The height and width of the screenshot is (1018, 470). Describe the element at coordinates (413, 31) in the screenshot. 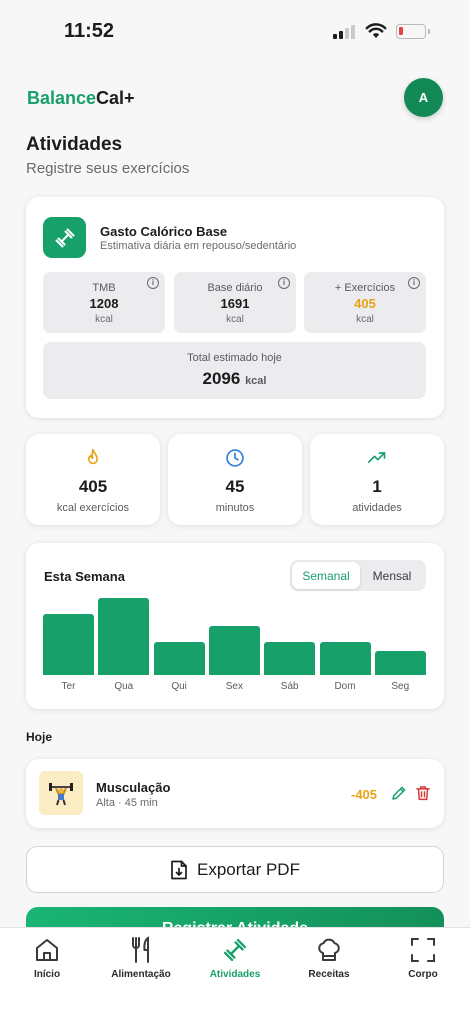

I see `battery-icon` at that location.